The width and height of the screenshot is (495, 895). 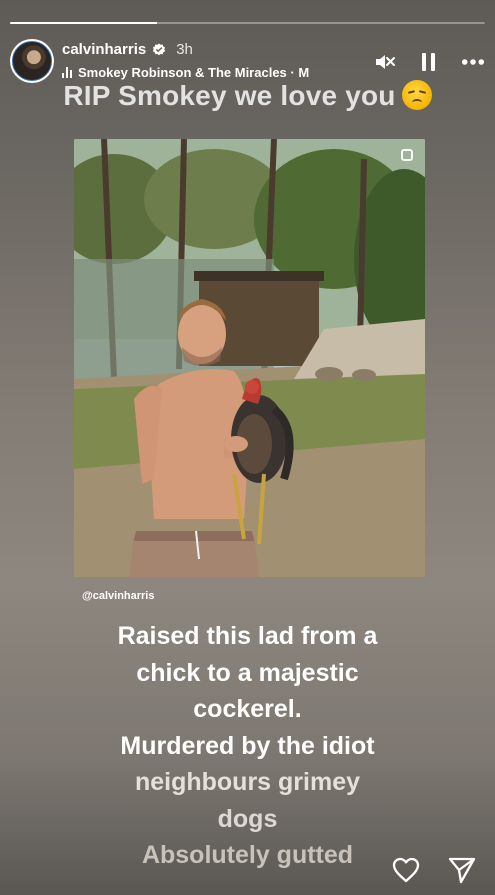 I want to click on story-caption-top: RIP Smokey we love you, so click(x=247, y=96).